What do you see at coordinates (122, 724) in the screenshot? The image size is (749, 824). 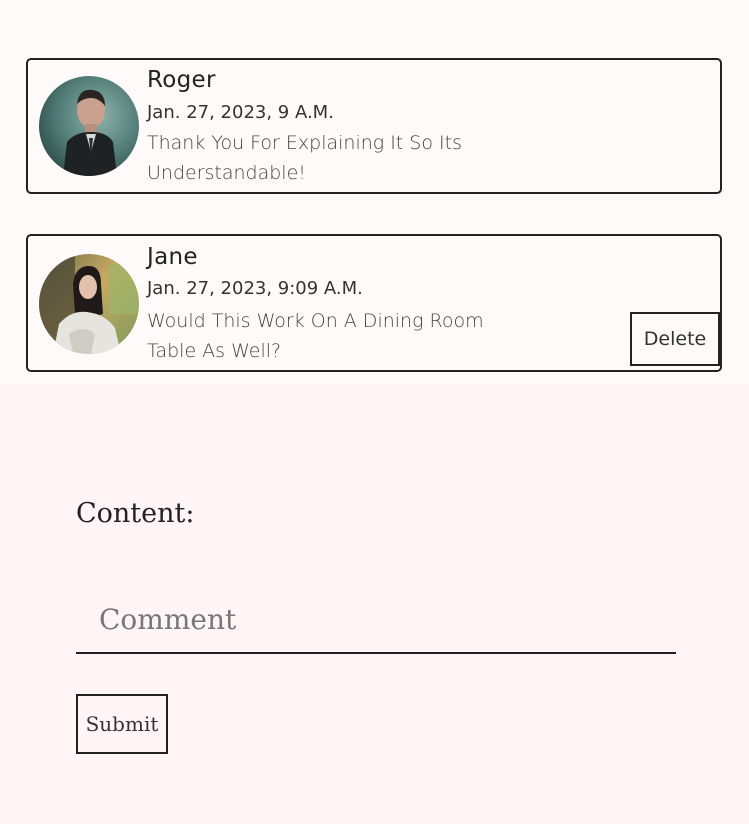 I see `submit-button: Submit` at bounding box center [122, 724].